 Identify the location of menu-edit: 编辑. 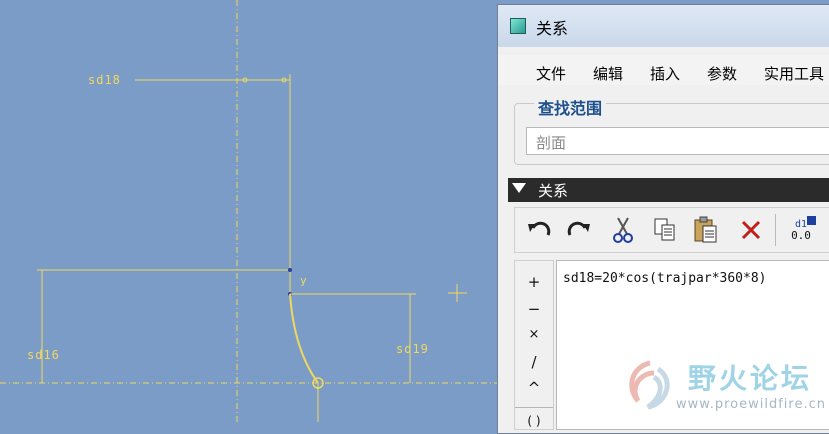
(608, 73).